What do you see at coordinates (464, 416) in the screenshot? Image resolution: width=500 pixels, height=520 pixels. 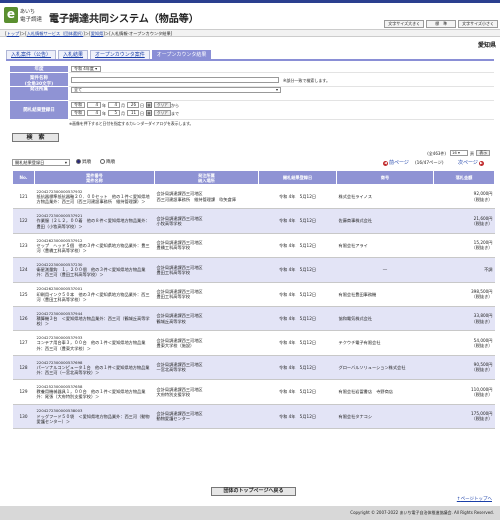 I see `amount-cell: 175,000円 （税抜き）` at bounding box center [464, 416].